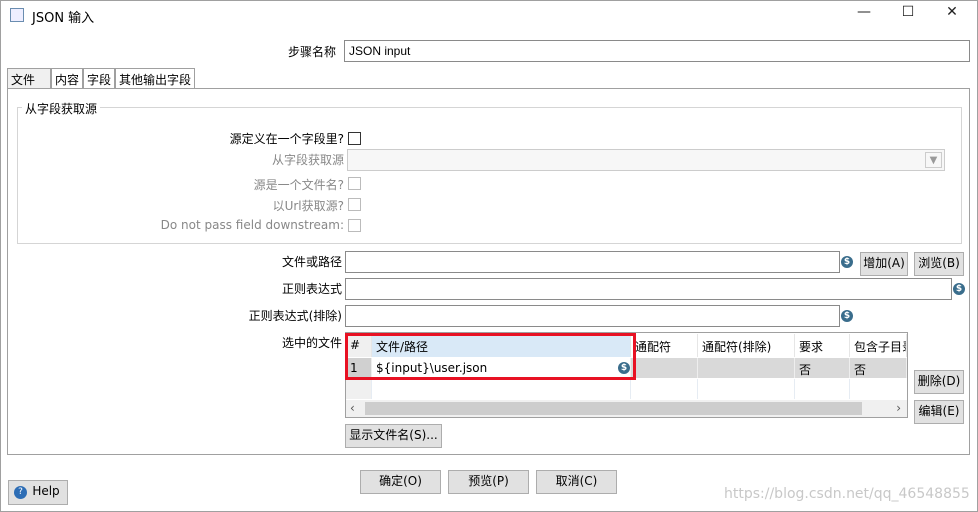 The image size is (978, 512). What do you see at coordinates (20, 492) in the screenshot?
I see `help-icon: ?` at bounding box center [20, 492].